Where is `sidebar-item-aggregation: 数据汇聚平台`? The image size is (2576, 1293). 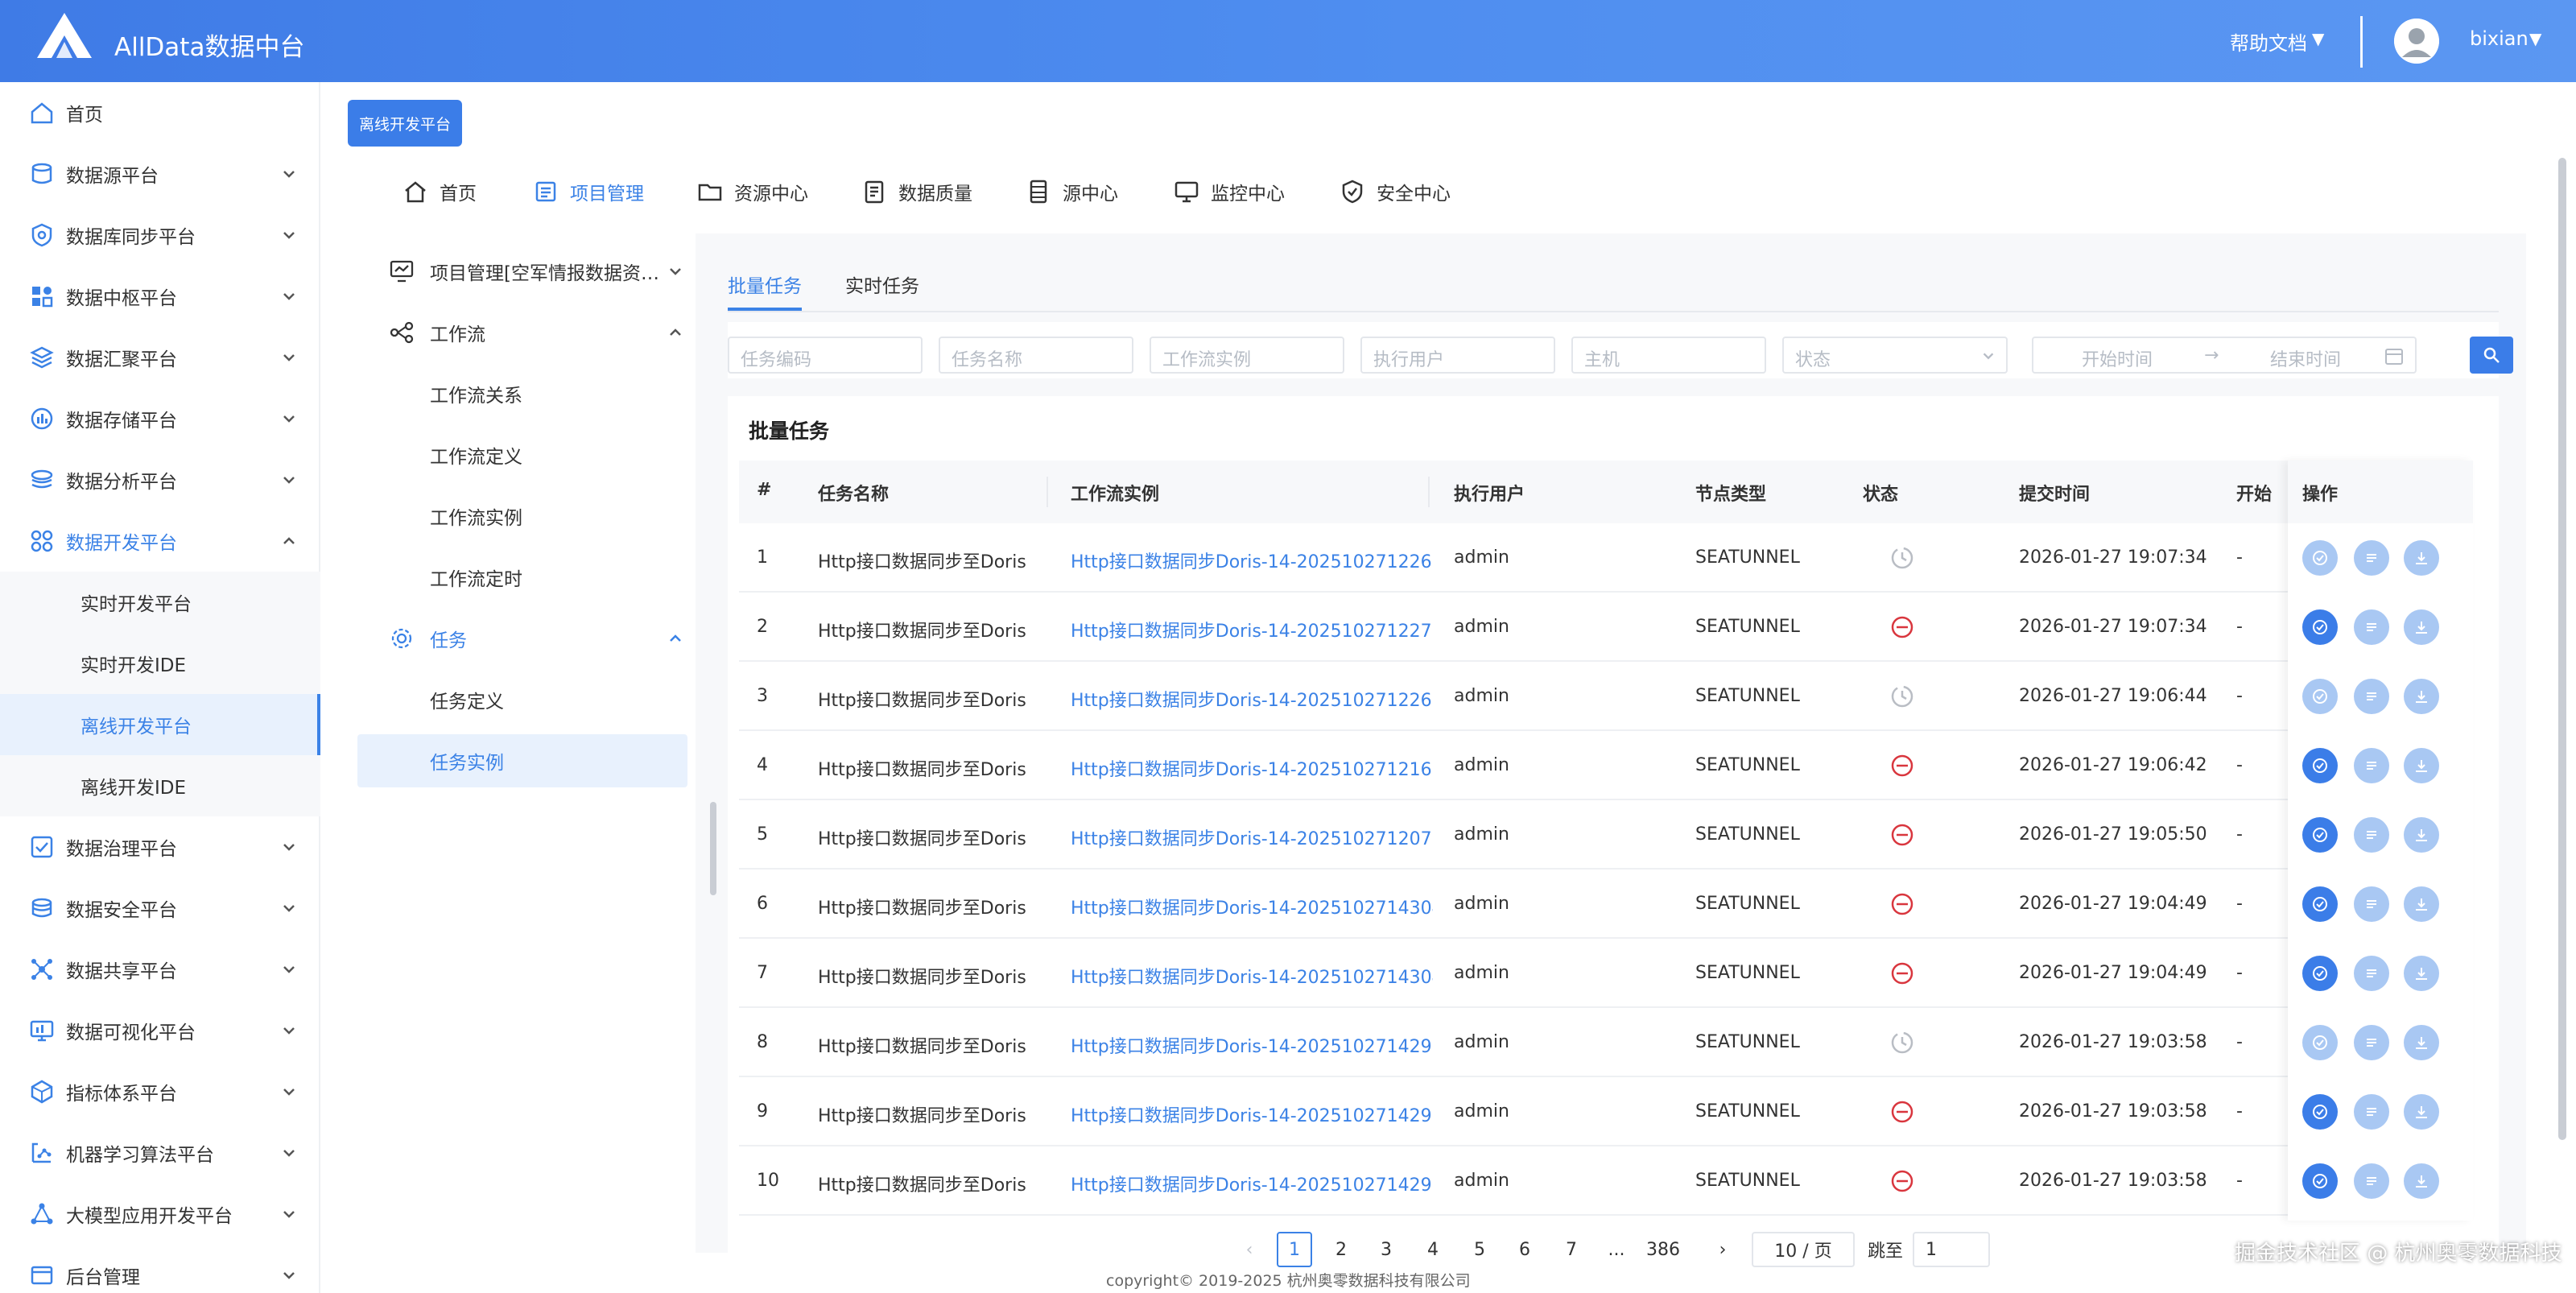
sidebar-item-aggregation: 数据汇聚平台 is located at coordinates (160, 357).